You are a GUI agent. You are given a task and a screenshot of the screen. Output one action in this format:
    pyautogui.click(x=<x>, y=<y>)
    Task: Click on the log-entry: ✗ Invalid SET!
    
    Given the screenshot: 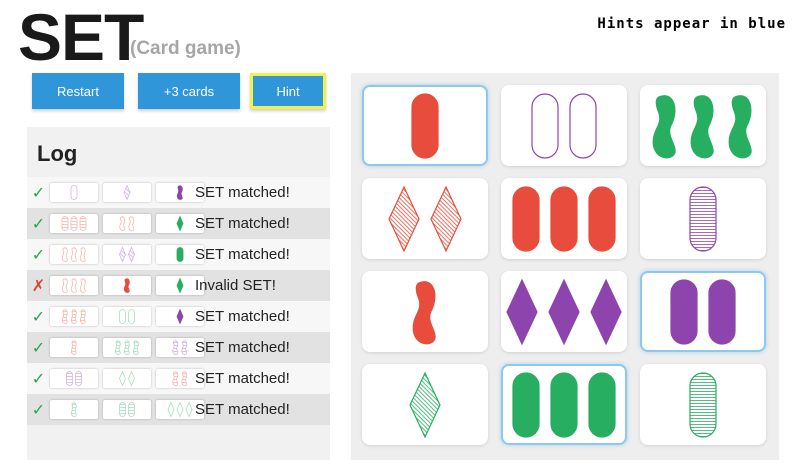 What is the action you would take?
    pyautogui.click(x=178, y=285)
    